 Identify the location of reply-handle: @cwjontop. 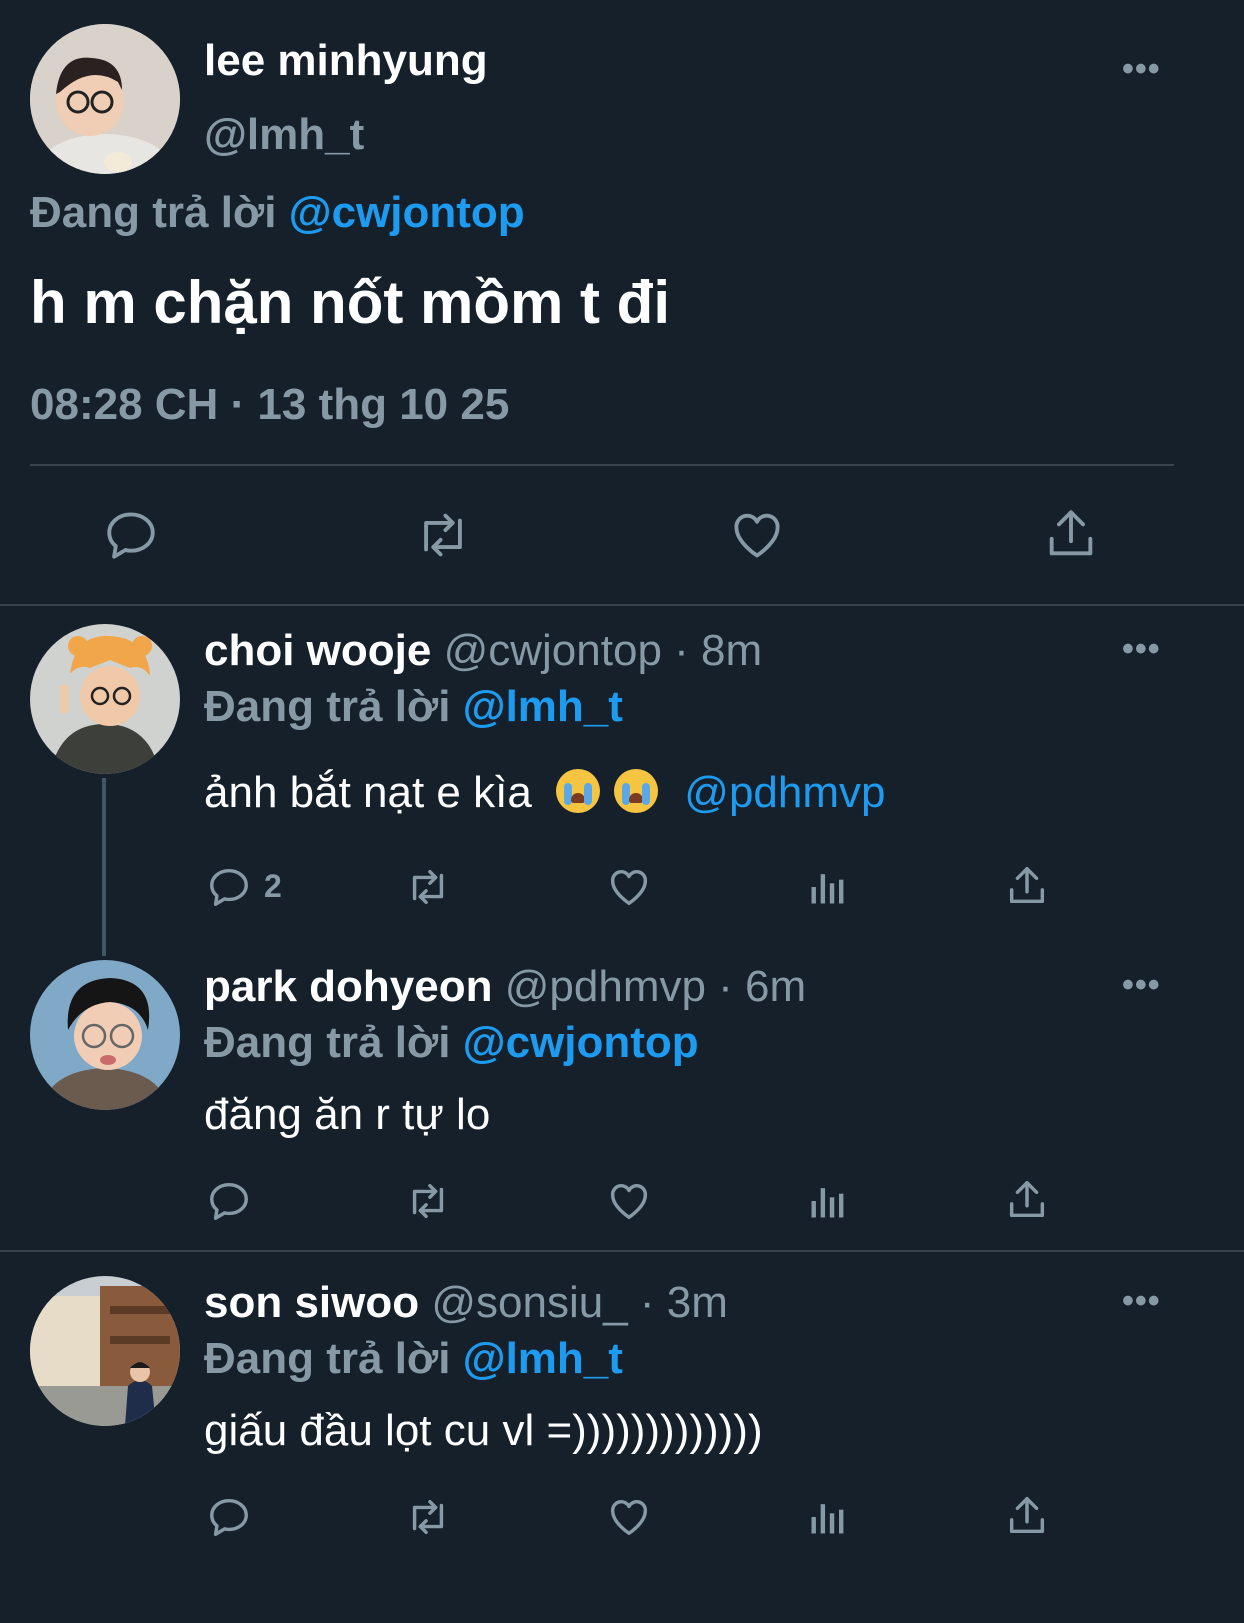
(553, 650).